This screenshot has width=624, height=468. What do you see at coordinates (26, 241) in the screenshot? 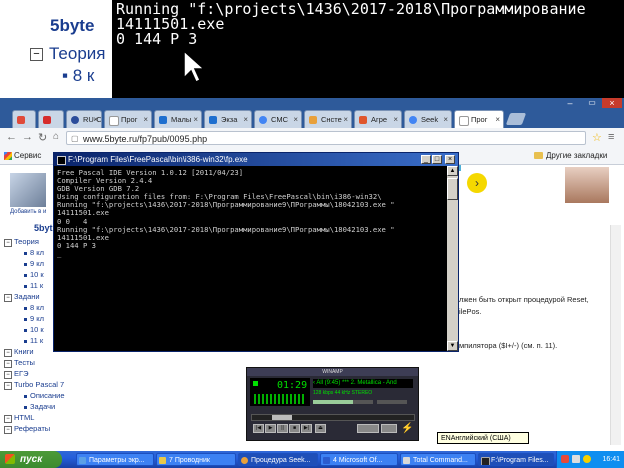
I see `sidebar-item: Теория` at bounding box center [26, 241].